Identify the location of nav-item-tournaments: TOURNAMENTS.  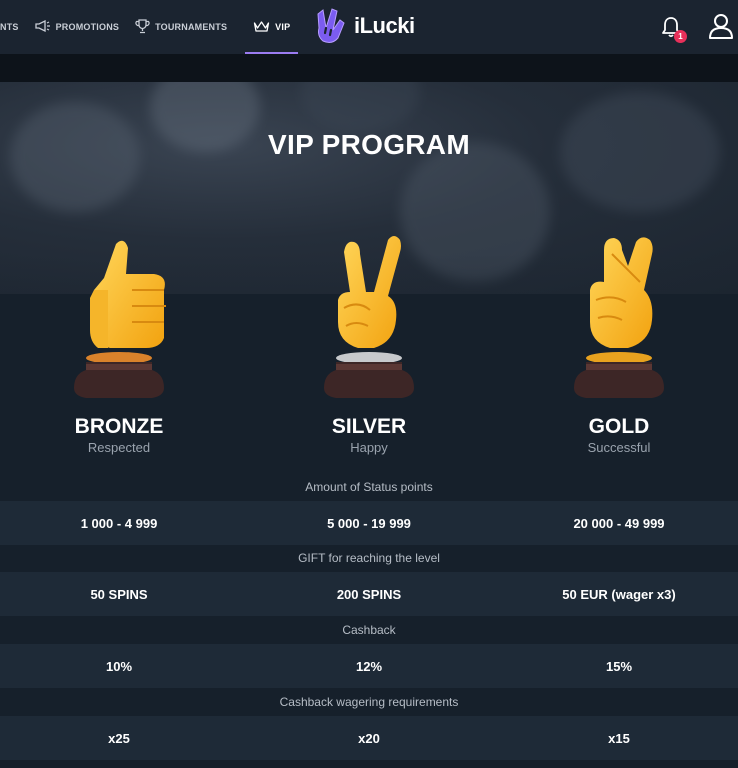
(181, 27).